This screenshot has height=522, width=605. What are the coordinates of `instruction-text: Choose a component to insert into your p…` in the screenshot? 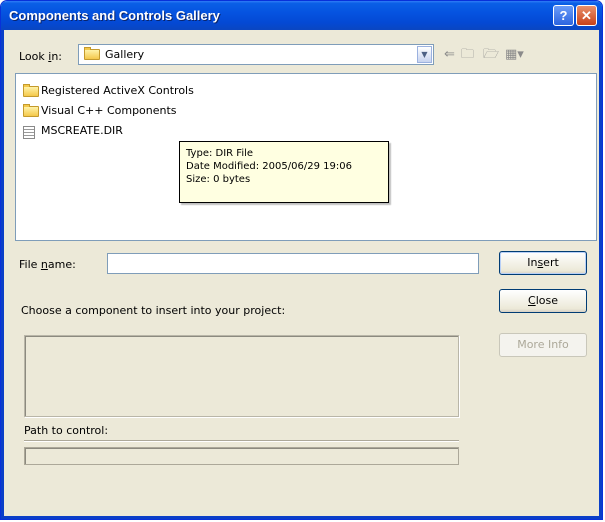 It's located at (153, 310).